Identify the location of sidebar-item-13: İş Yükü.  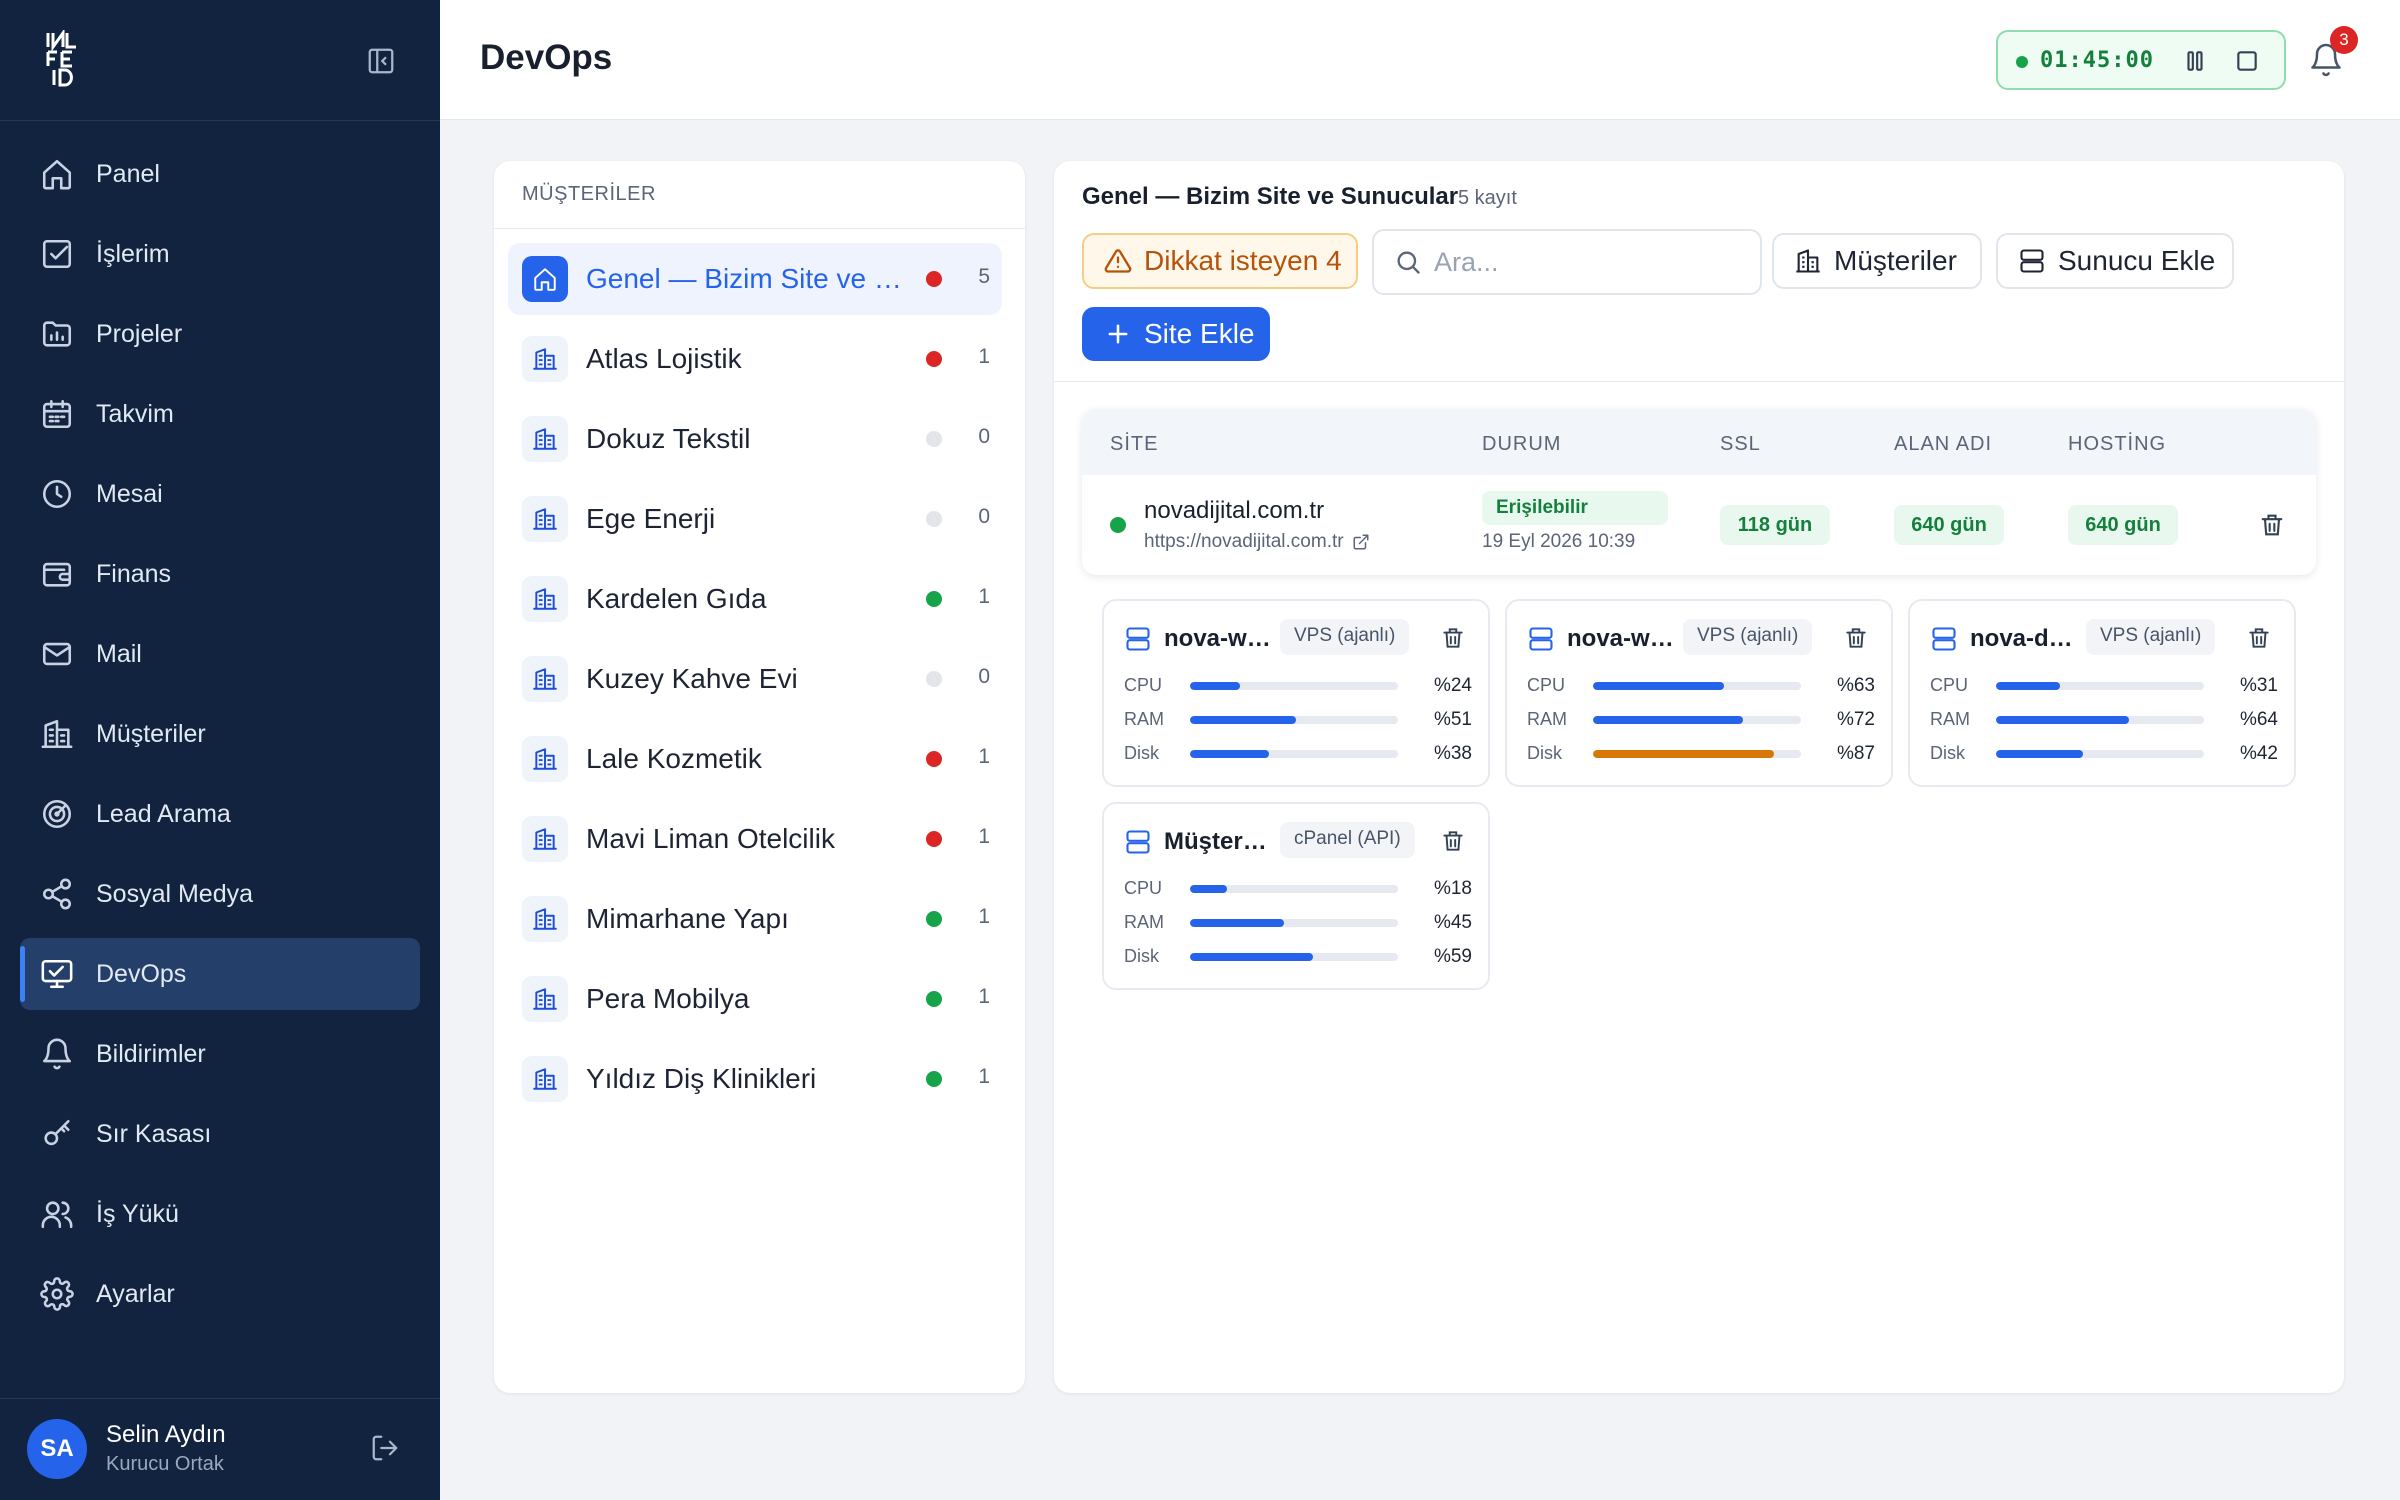
(220, 1214).